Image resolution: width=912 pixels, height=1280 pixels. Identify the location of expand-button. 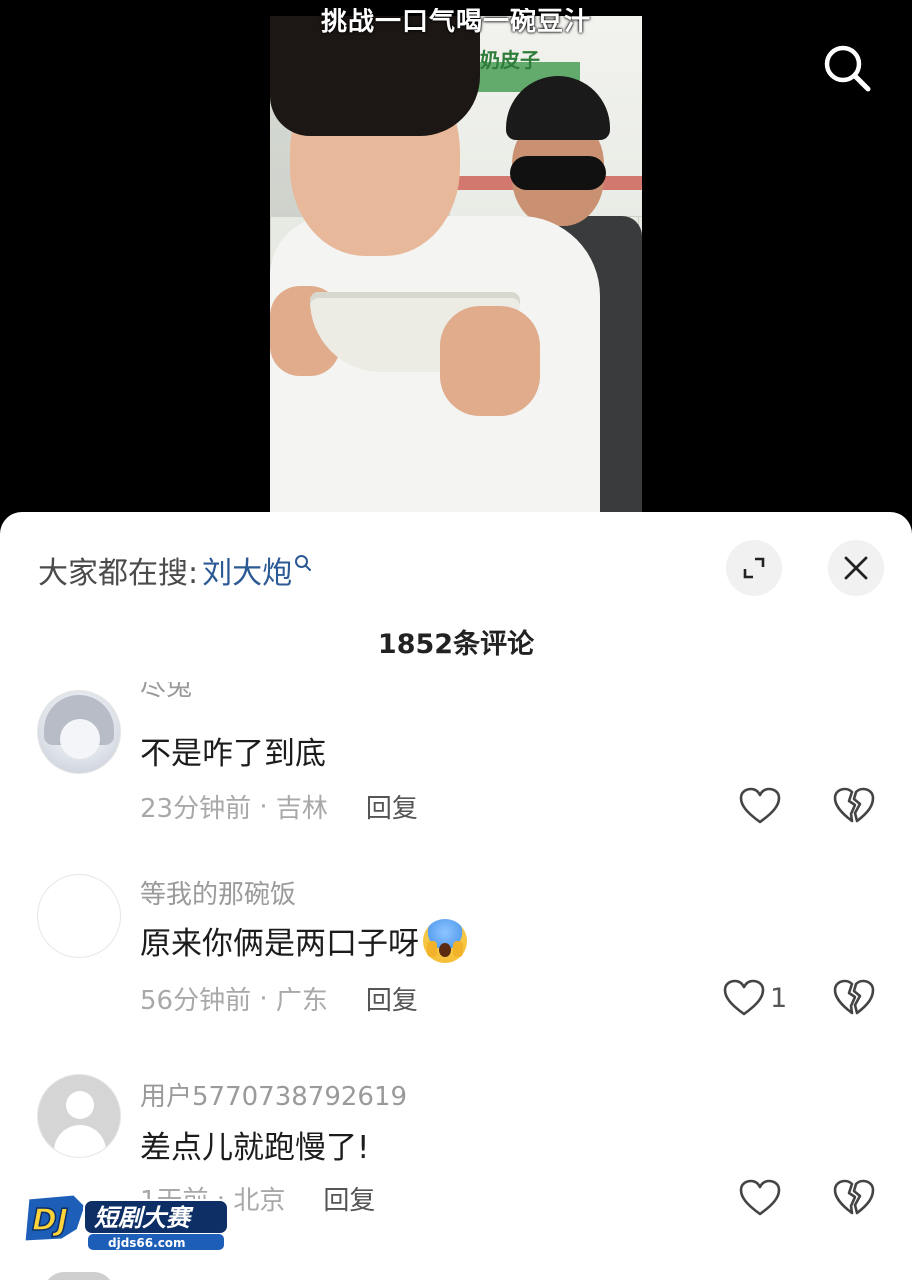
(754, 568).